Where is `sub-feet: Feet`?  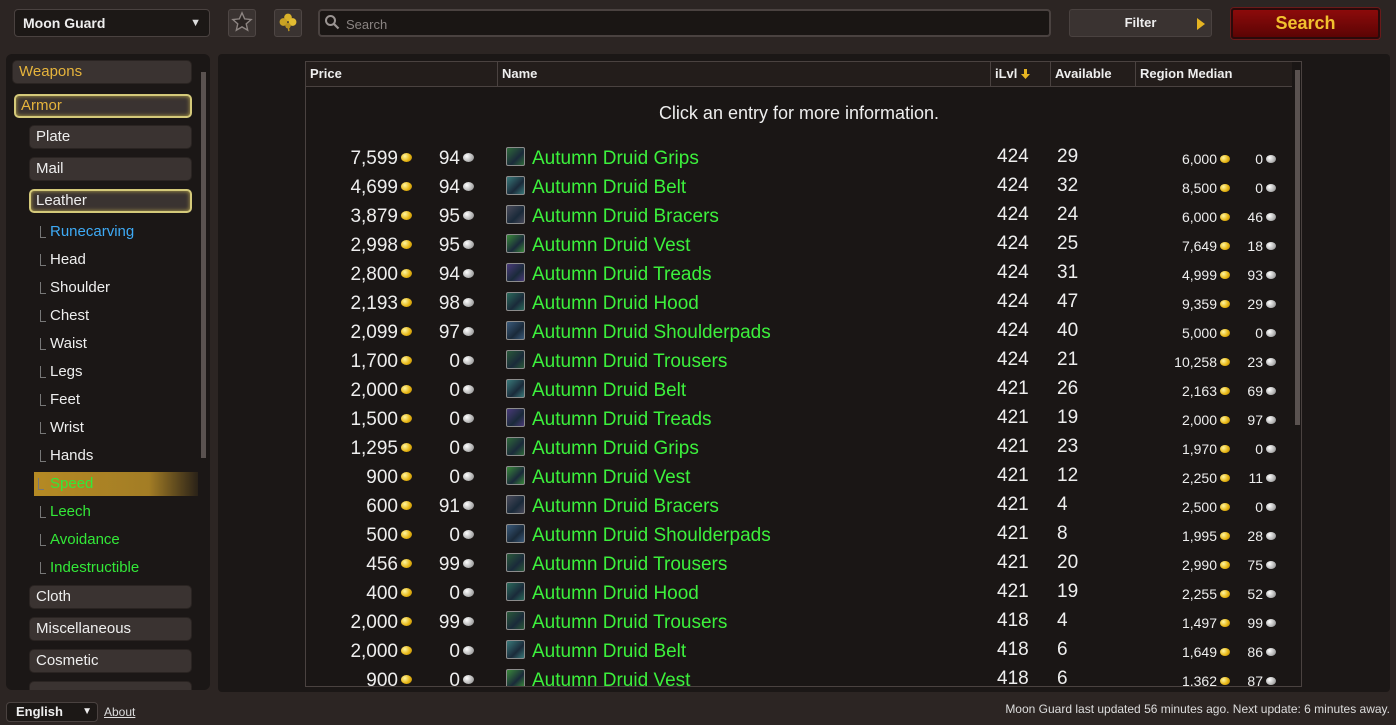
sub-feet: Feet is located at coordinates (117, 400).